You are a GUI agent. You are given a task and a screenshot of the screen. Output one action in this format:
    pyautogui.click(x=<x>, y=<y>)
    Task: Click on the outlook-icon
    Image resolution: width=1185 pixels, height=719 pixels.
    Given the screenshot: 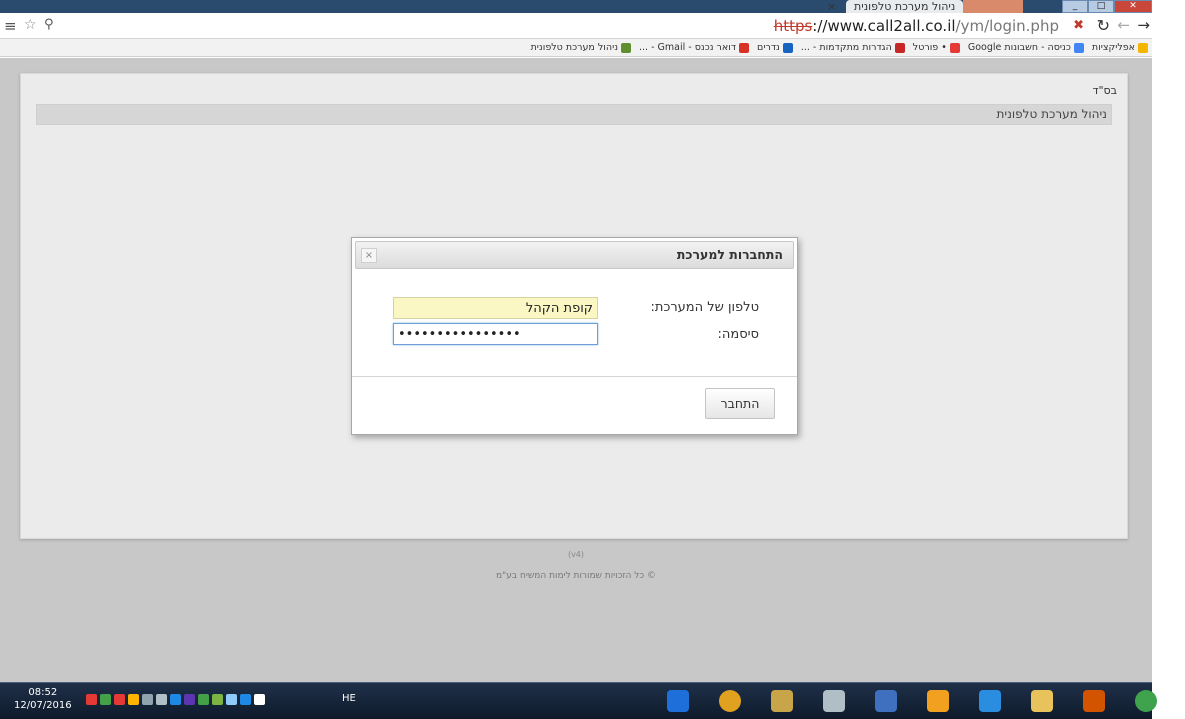 What is the action you would take?
    pyautogui.click(x=938, y=701)
    